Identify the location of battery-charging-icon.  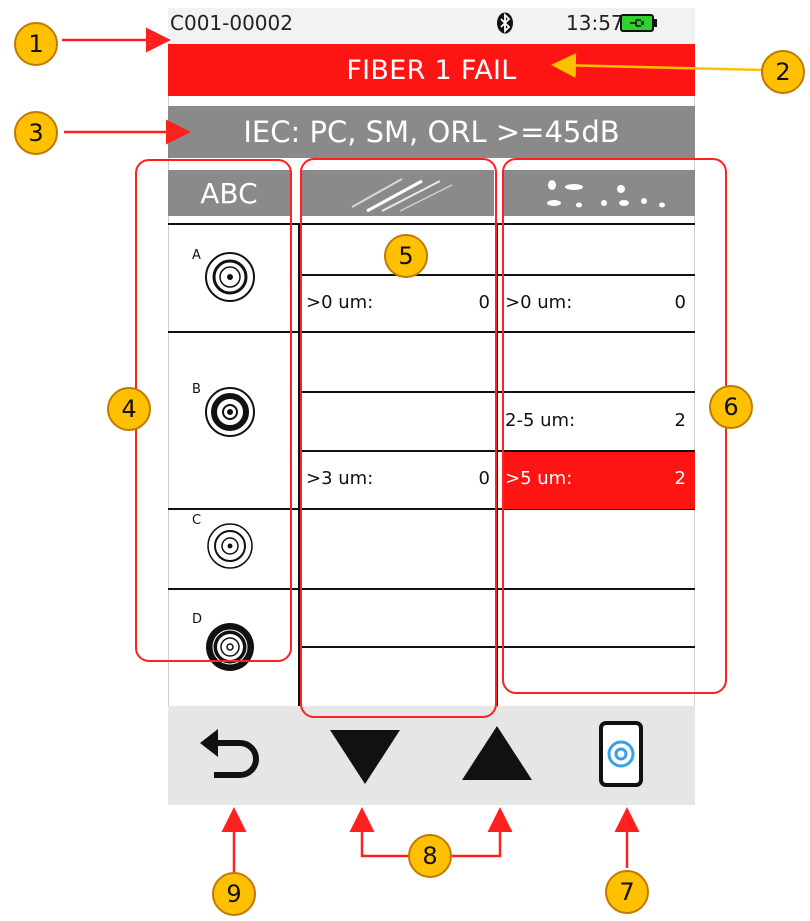
(638, 23).